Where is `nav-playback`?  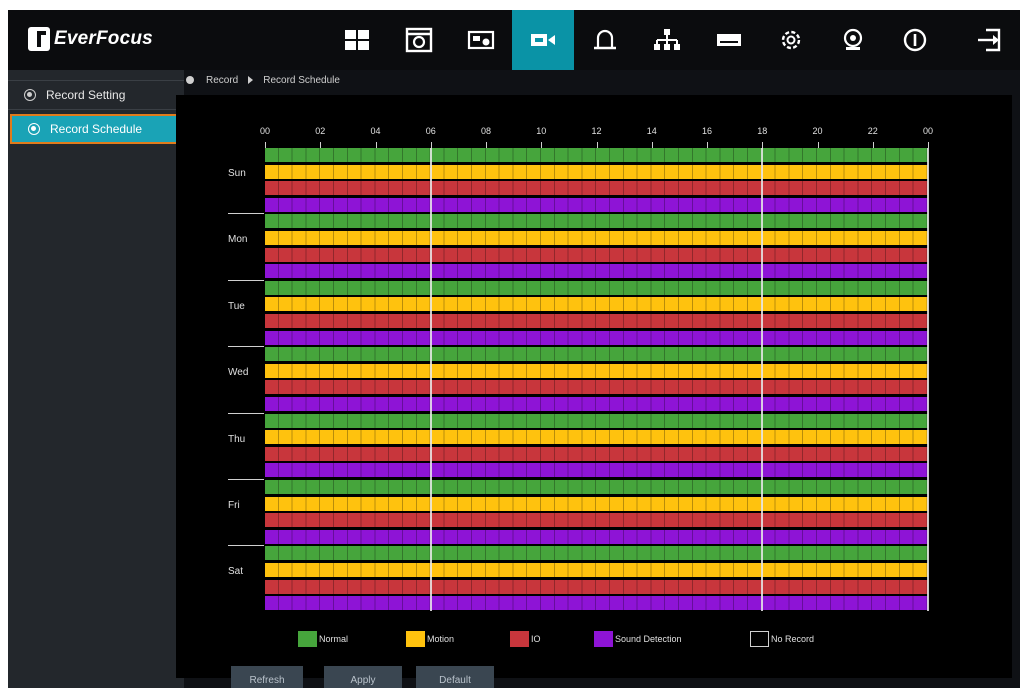
nav-playback is located at coordinates (419, 40).